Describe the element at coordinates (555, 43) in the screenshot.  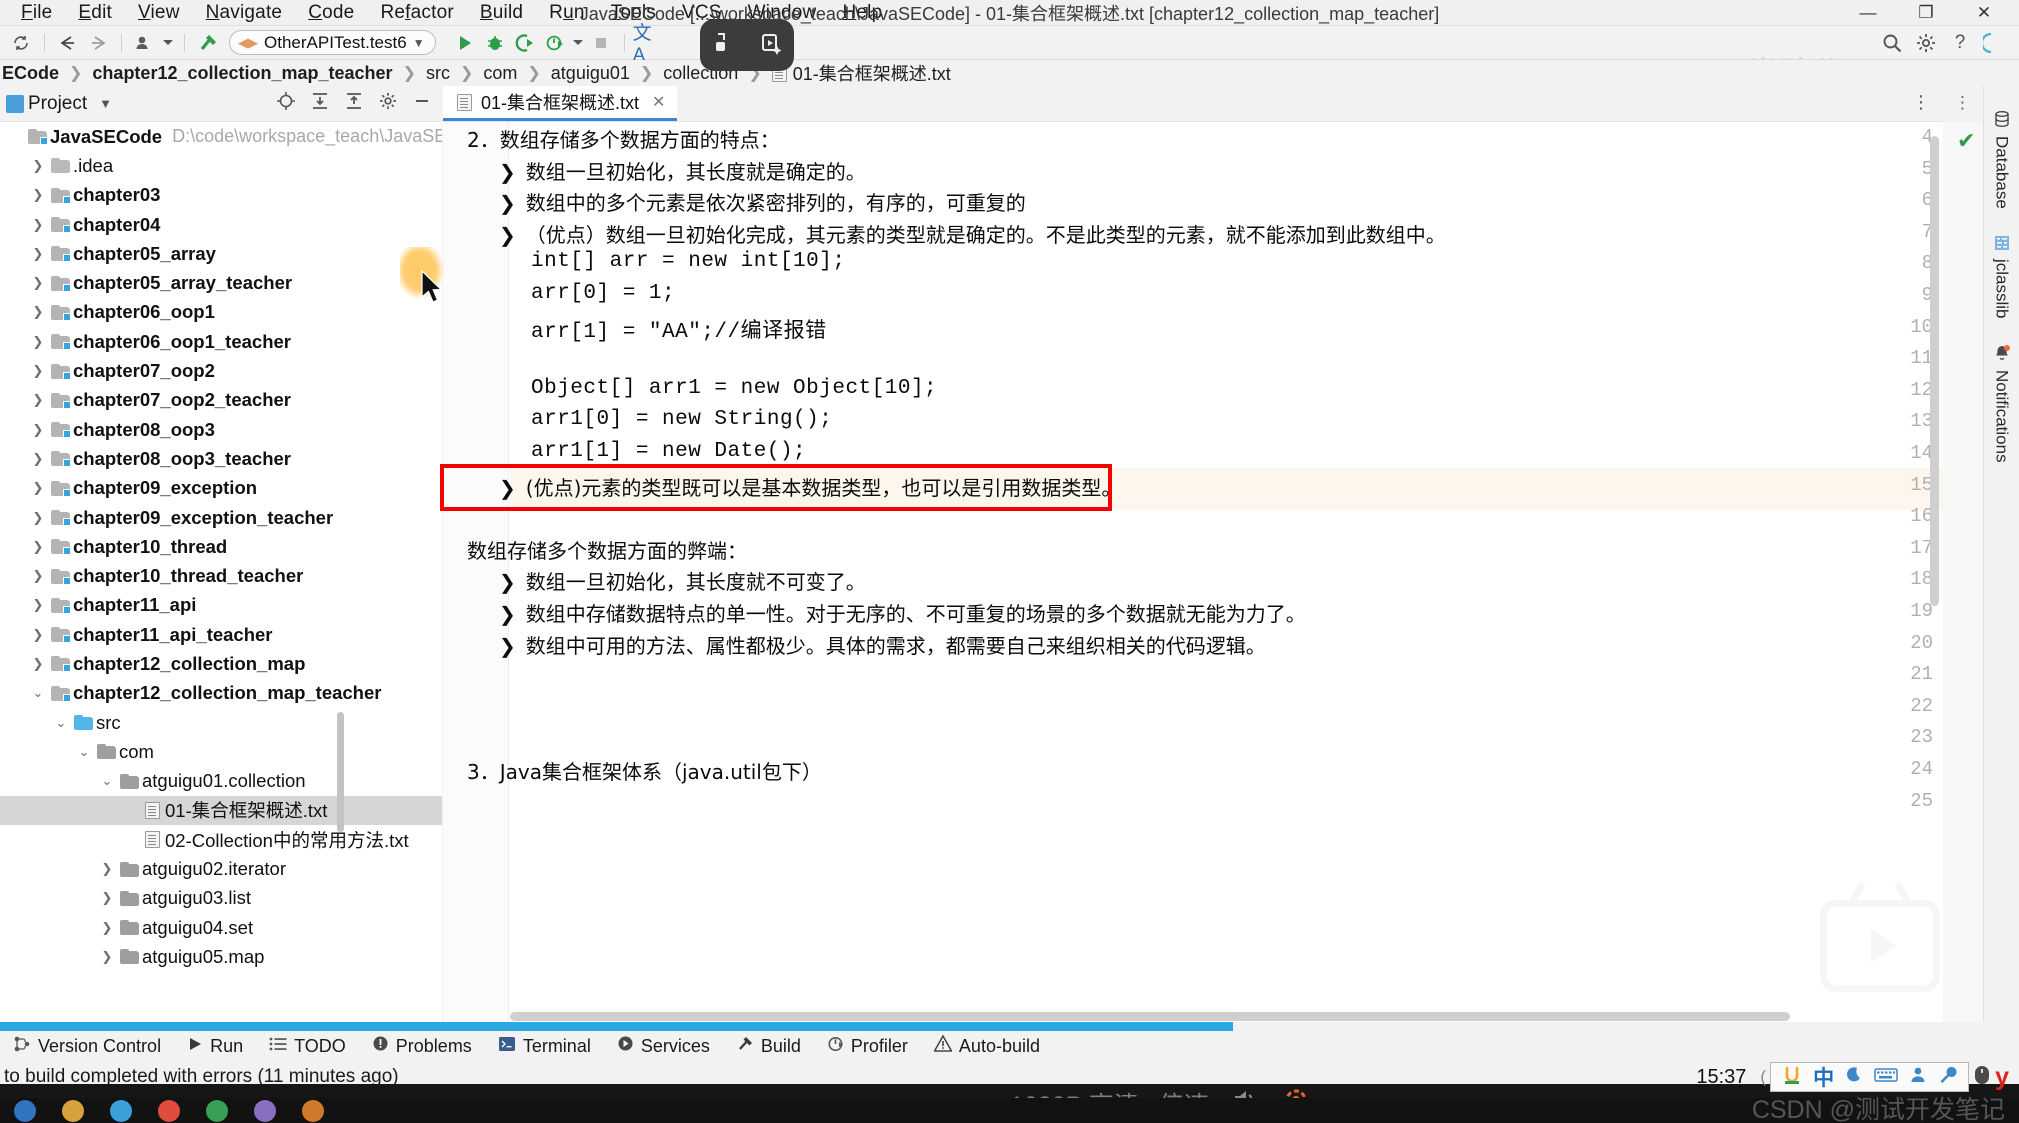
I see `profile-icon` at that location.